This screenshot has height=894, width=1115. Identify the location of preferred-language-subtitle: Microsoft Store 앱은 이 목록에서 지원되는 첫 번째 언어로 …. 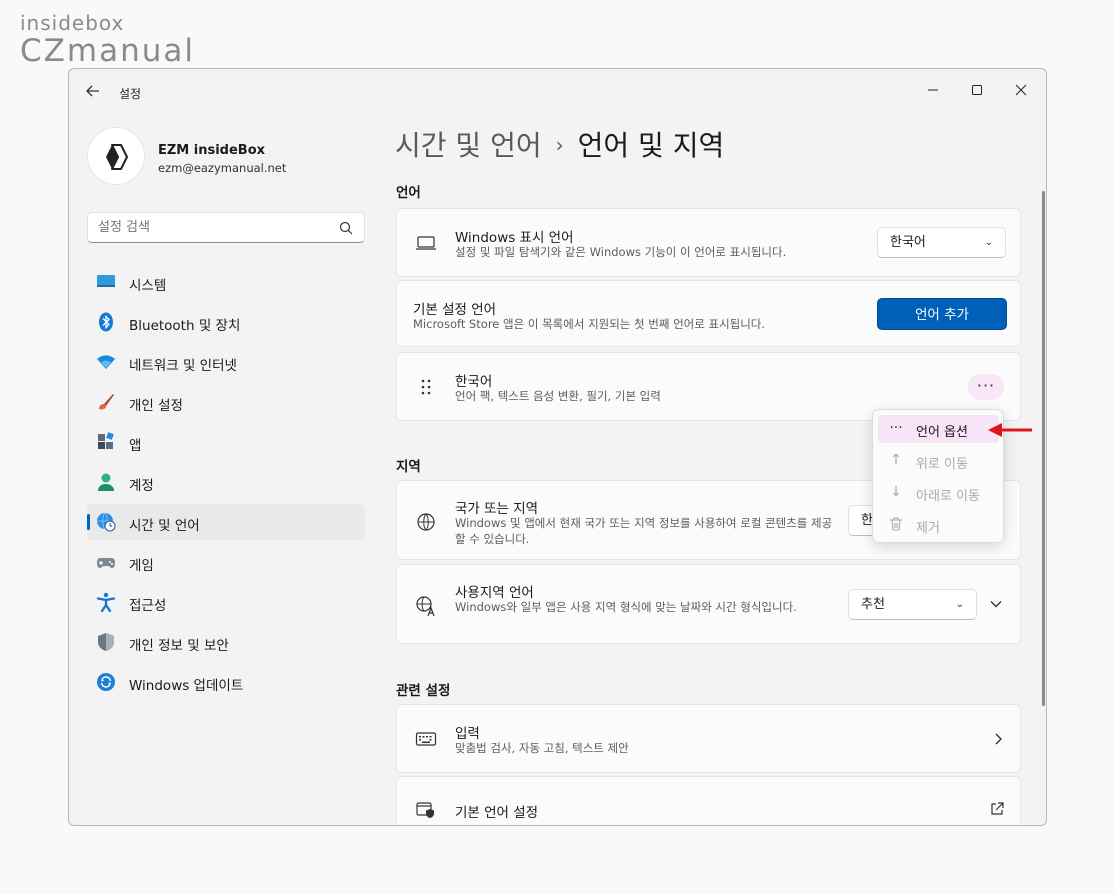
(589, 324).